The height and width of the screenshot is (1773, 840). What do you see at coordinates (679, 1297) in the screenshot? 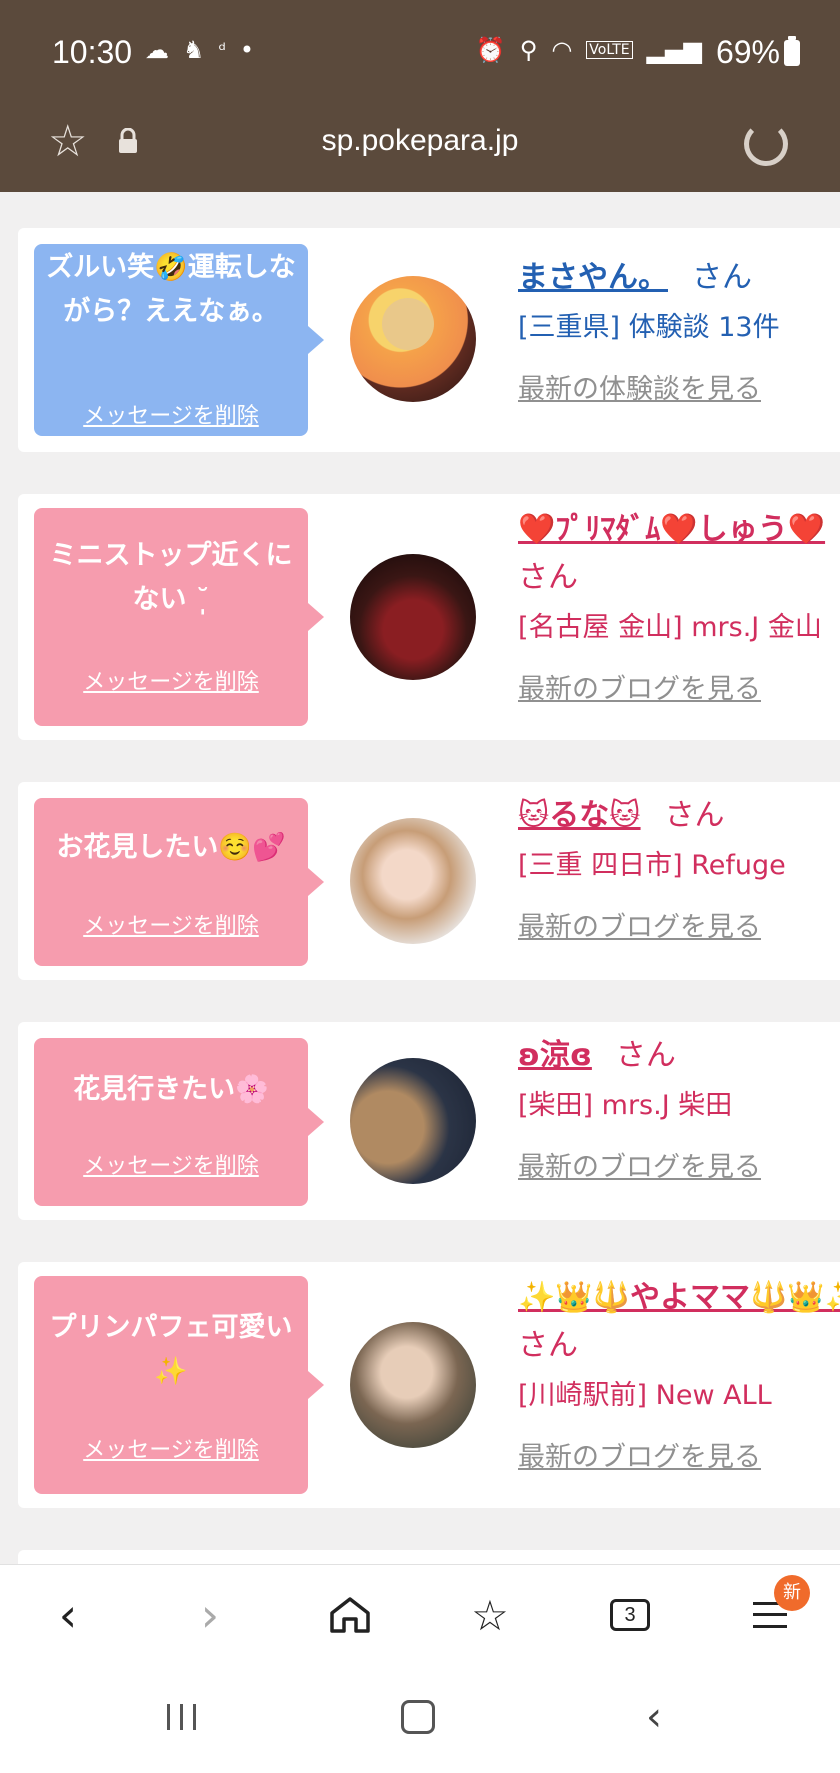
I see `user-name-link: ✨👑🔱やよママ🔱👑✨` at bounding box center [679, 1297].